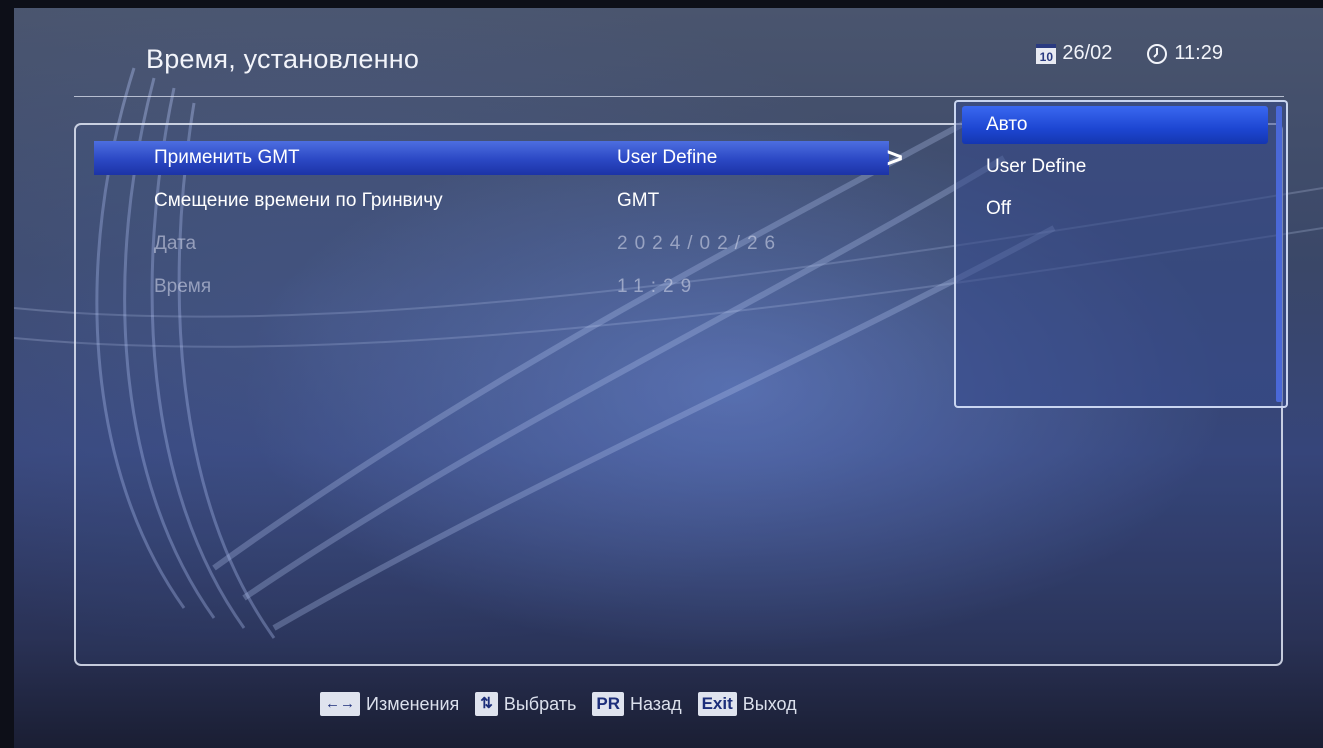 This screenshot has width=1323, height=748. What do you see at coordinates (1121, 254) in the screenshot?
I see `gmt-options-dropdown: Авто User Define Off` at bounding box center [1121, 254].